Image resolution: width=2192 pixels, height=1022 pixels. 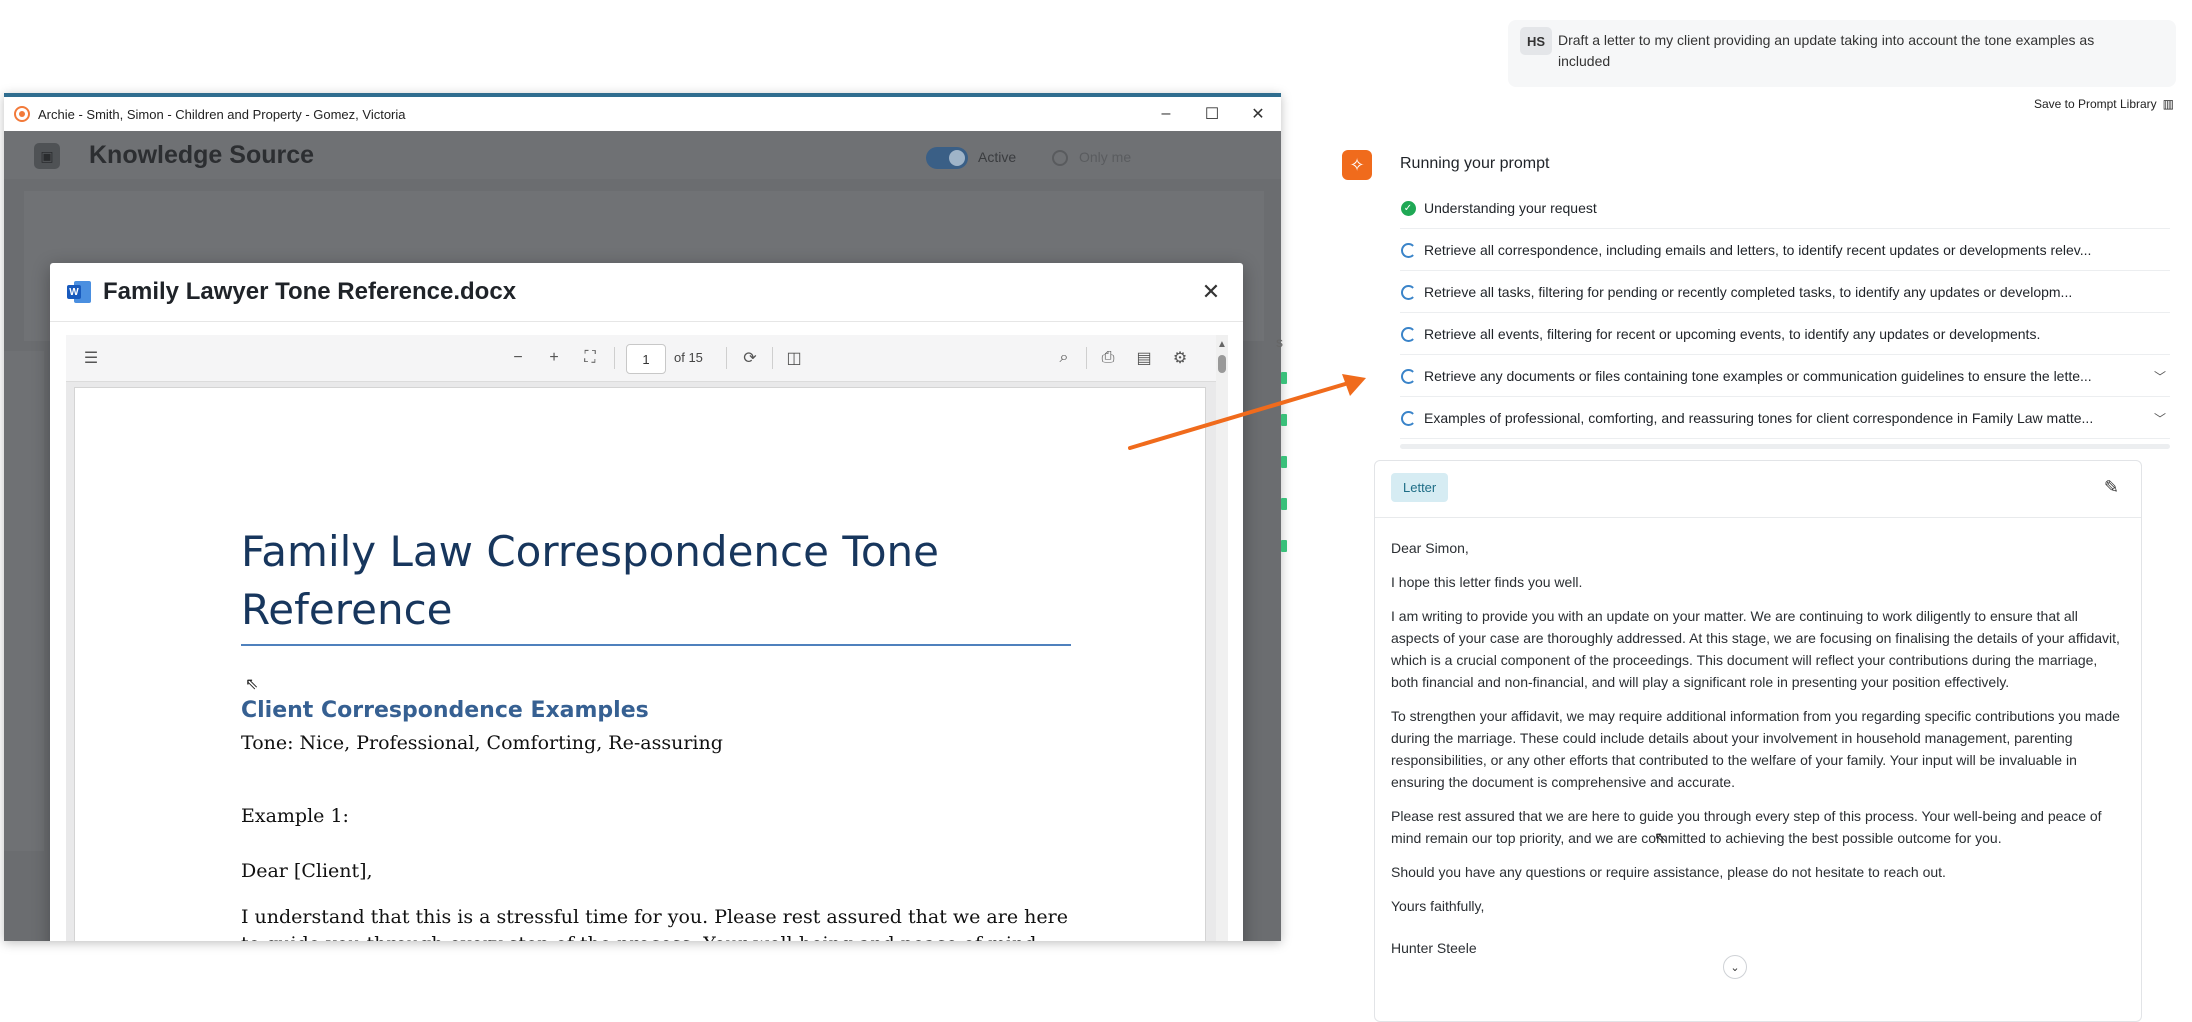 I want to click on fit-page-icon: ⛶, so click(x=590, y=358).